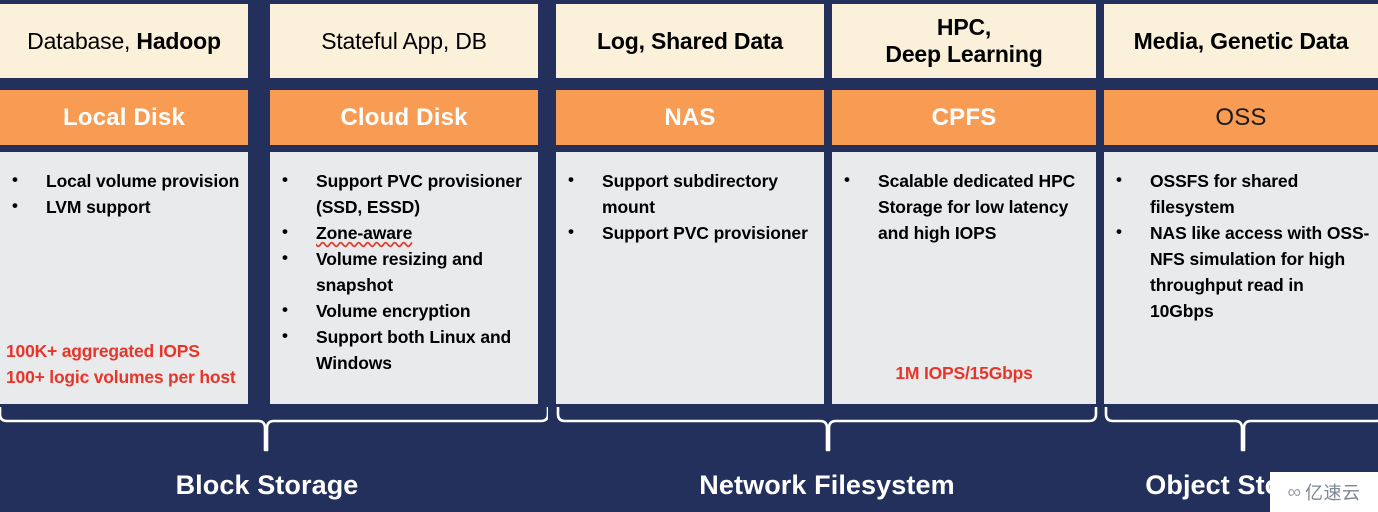  What do you see at coordinates (364, 233) in the screenshot?
I see `list-item-text: Zone-aware` at bounding box center [364, 233].